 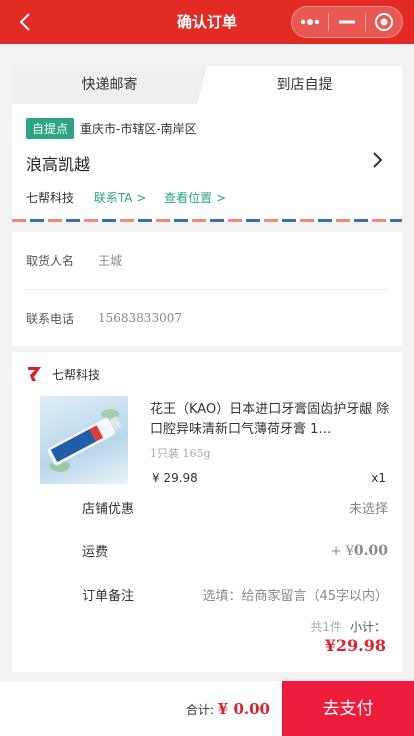 What do you see at coordinates (195, 198) in the screenshot?
I see `view-location-link: 查看位置 >` at bounding box center [195, 198].